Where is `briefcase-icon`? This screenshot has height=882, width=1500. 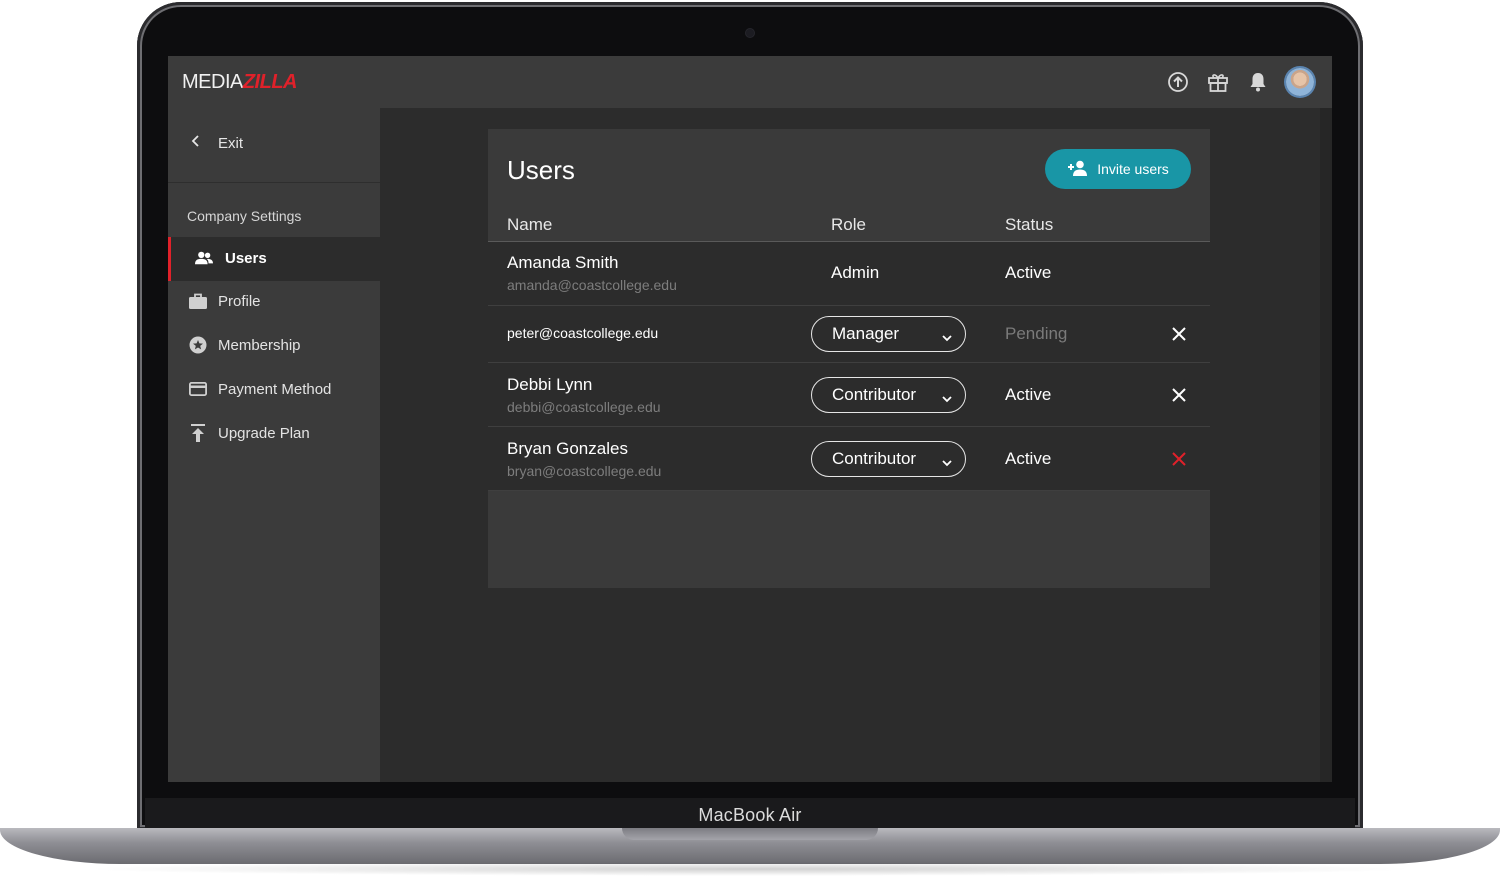 briefcase-icon is located at coordinates (198, 301).